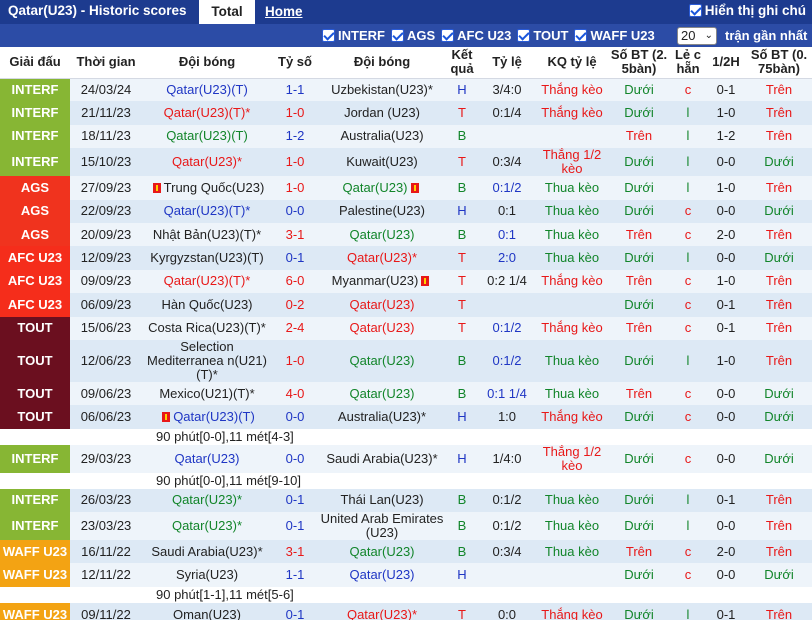  What do you see at coordinates (295, 305) in the screenshot?
I see `score: 0-2` at bounding box center [295, 305].